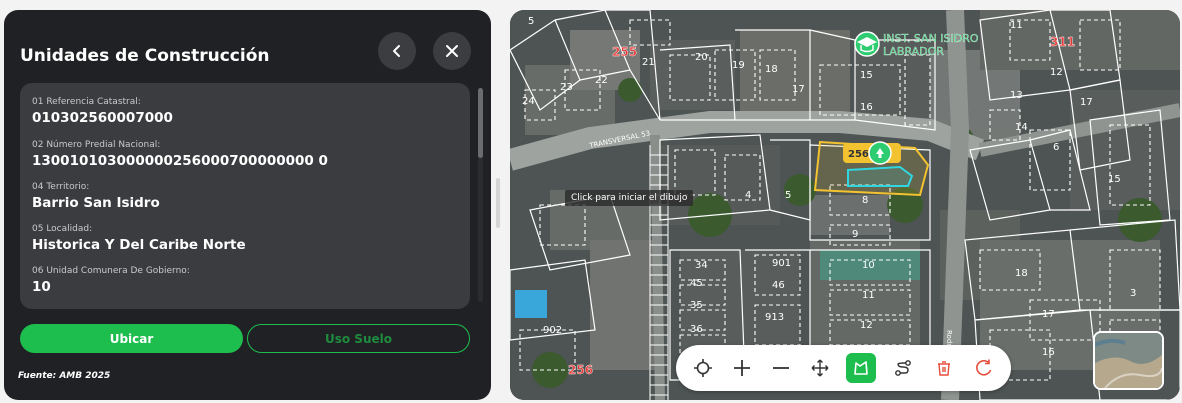  What do you see at coordinates (867, 44) in the screenshot?
I see `school-icon` at bounding box center [867, 44].